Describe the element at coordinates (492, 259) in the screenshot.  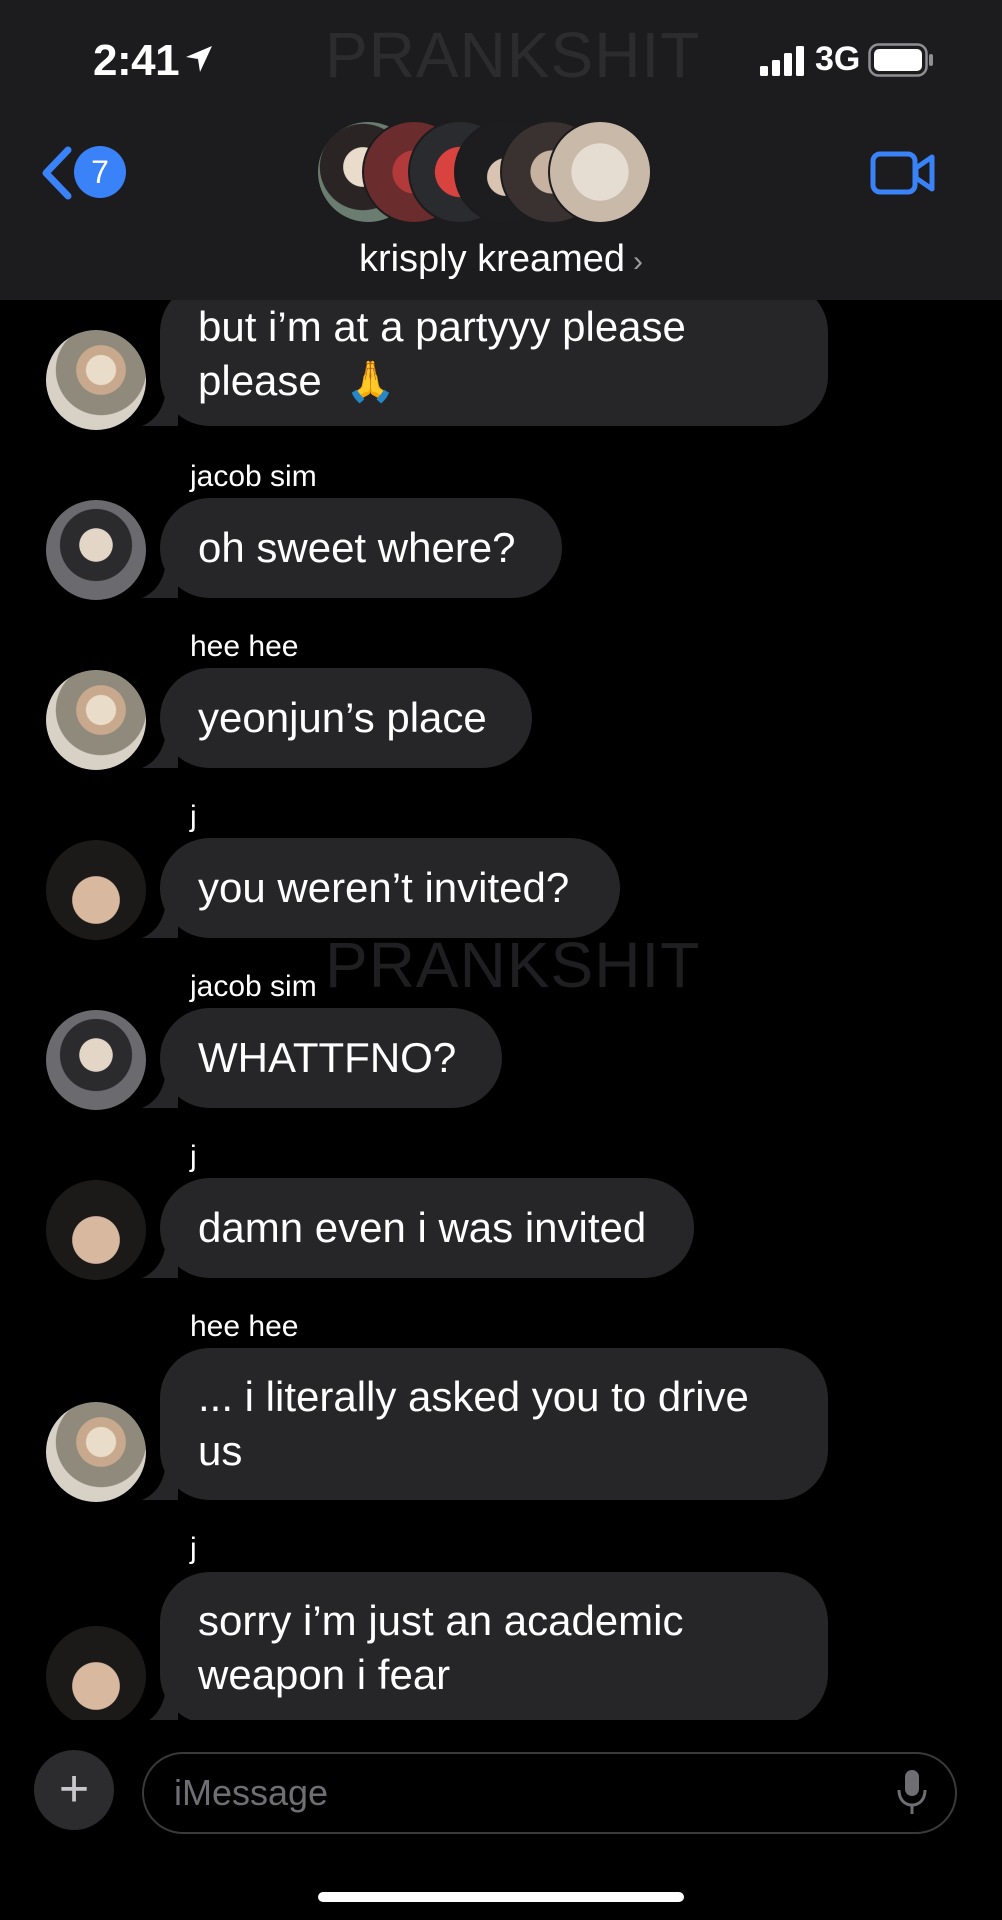
I see `group-name-label: krisply kreamed` at that location.